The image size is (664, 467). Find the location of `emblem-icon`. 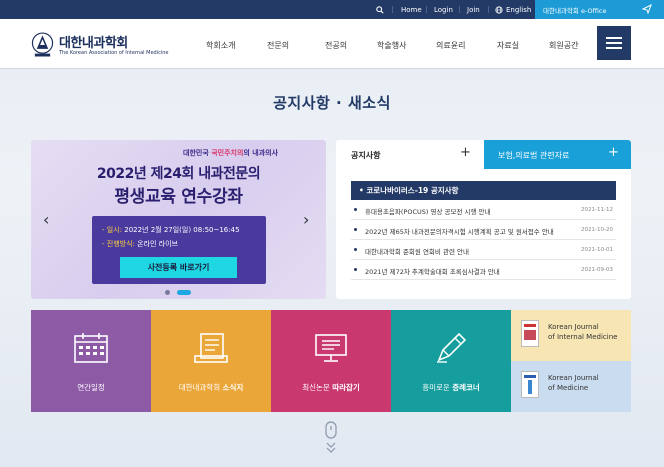

emblem-icon is located at coordinates (42, 44).